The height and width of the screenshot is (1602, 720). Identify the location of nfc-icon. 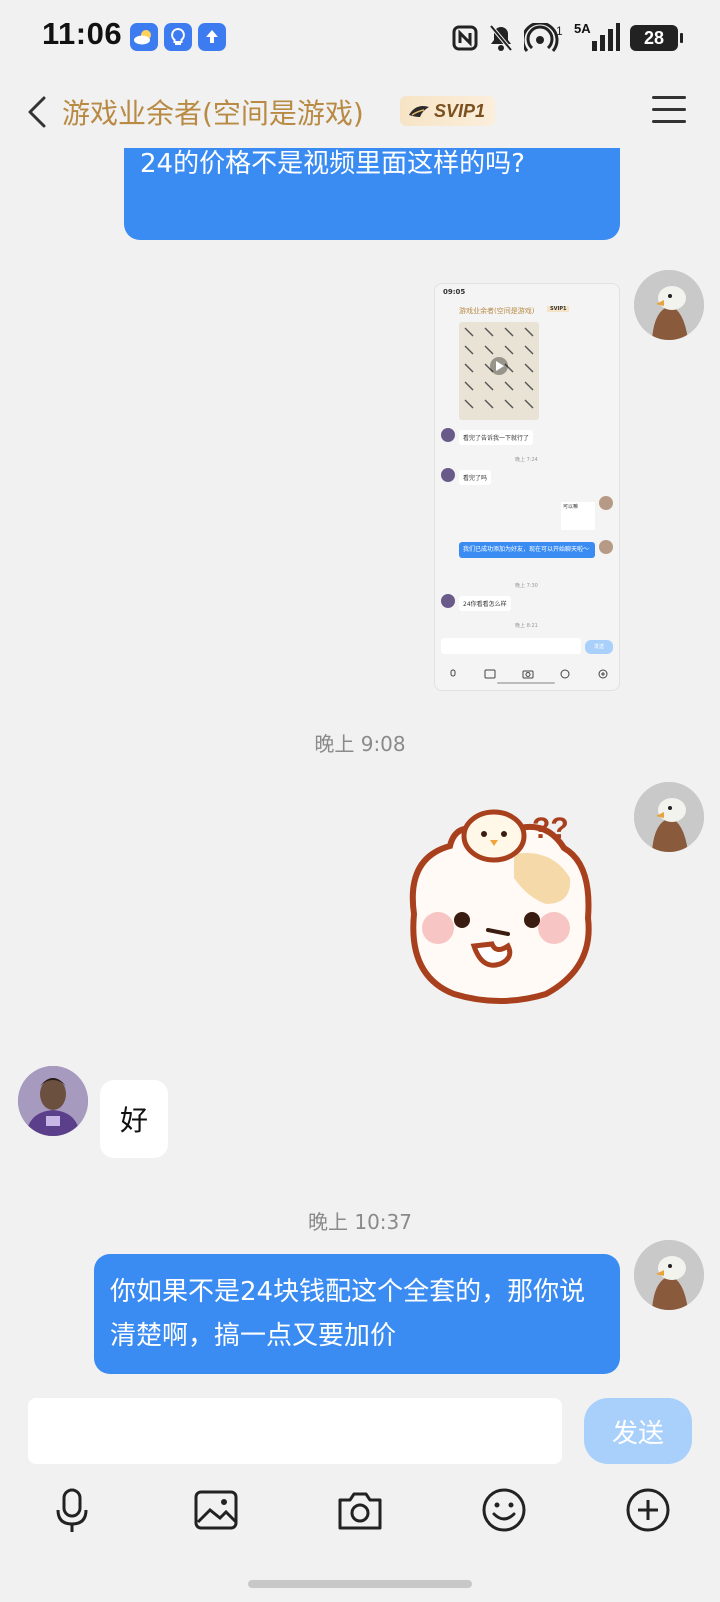
(465, 38).